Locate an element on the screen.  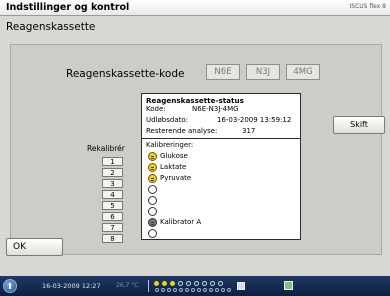
cassette-code-field-2: N3J is located at coordinates (263, 72).